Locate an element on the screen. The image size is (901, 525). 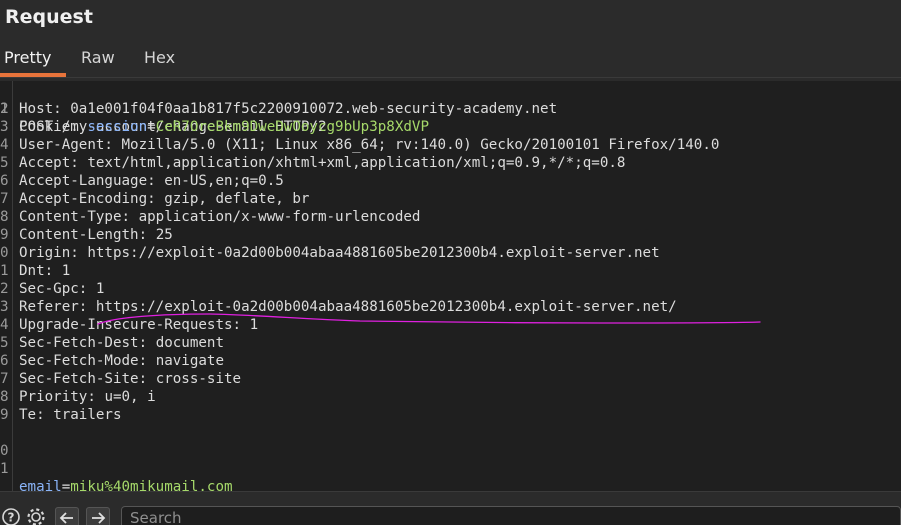
arrow-right-icon is located at coordinates (98, 516).